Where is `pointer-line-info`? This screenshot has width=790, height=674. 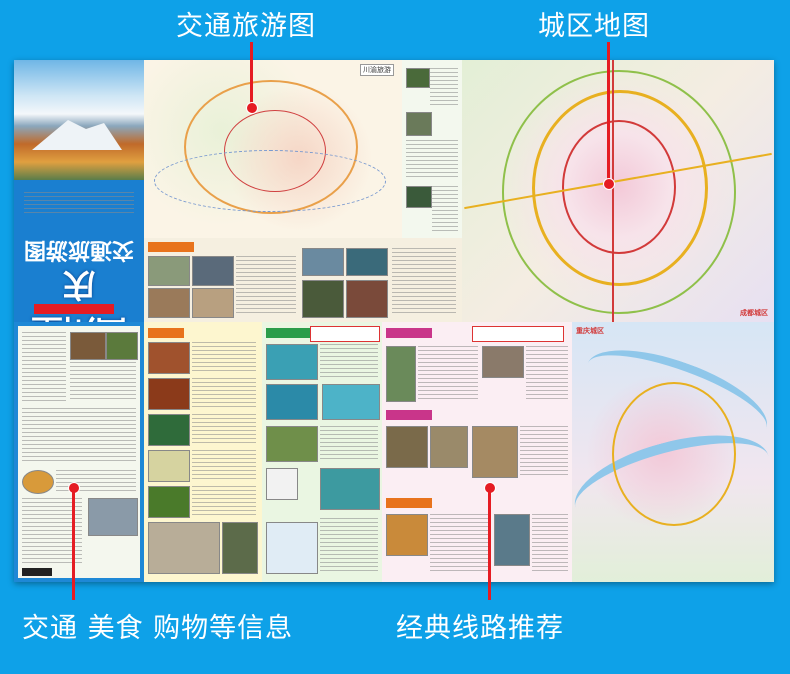 pointer-line-info is located at coordinates (73, 545).